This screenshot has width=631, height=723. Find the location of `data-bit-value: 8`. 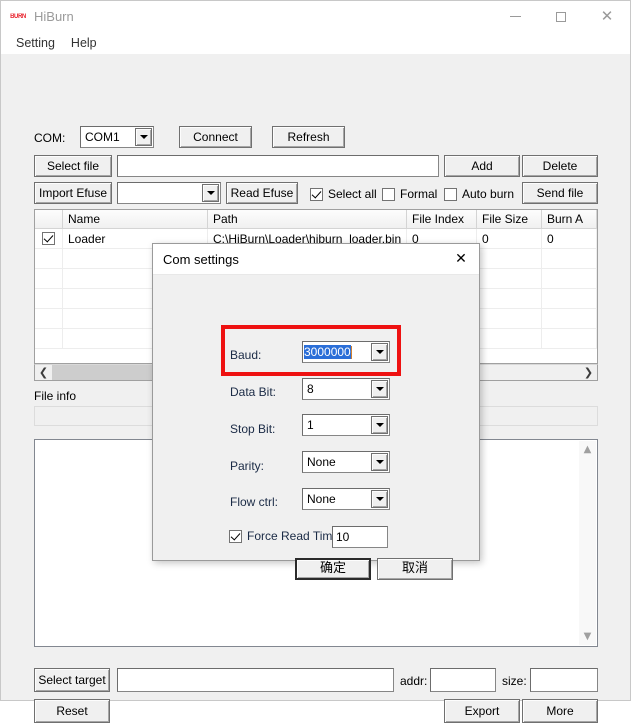

data-bit-value: 8 is located at coordinates (310, 389).